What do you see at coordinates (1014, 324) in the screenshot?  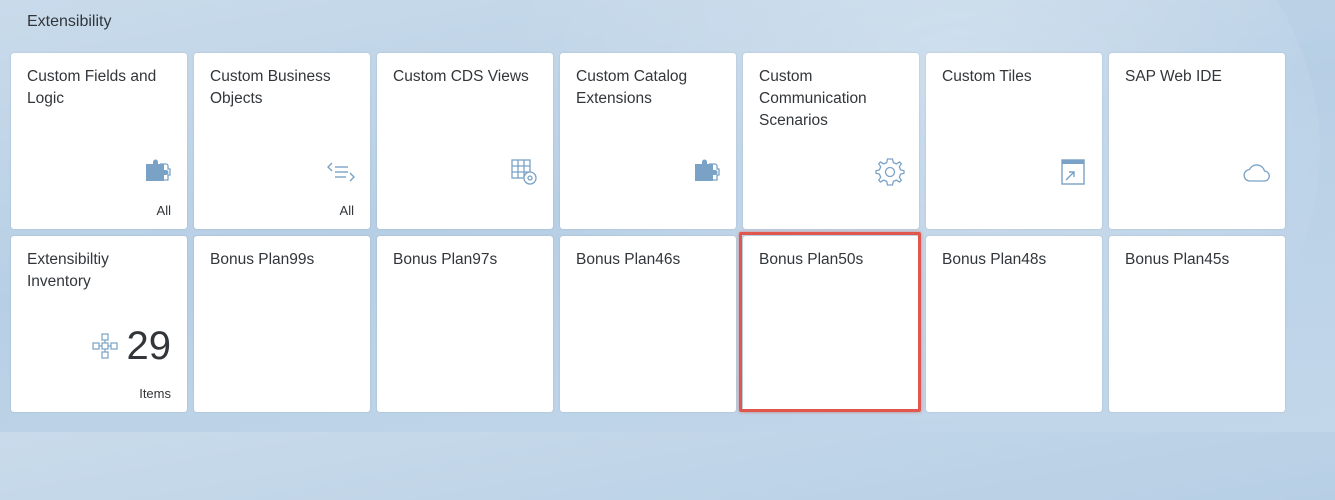 I see `tile-bonus-plan48s: Bonus Plan48s` at bounding box center [1014, 324].